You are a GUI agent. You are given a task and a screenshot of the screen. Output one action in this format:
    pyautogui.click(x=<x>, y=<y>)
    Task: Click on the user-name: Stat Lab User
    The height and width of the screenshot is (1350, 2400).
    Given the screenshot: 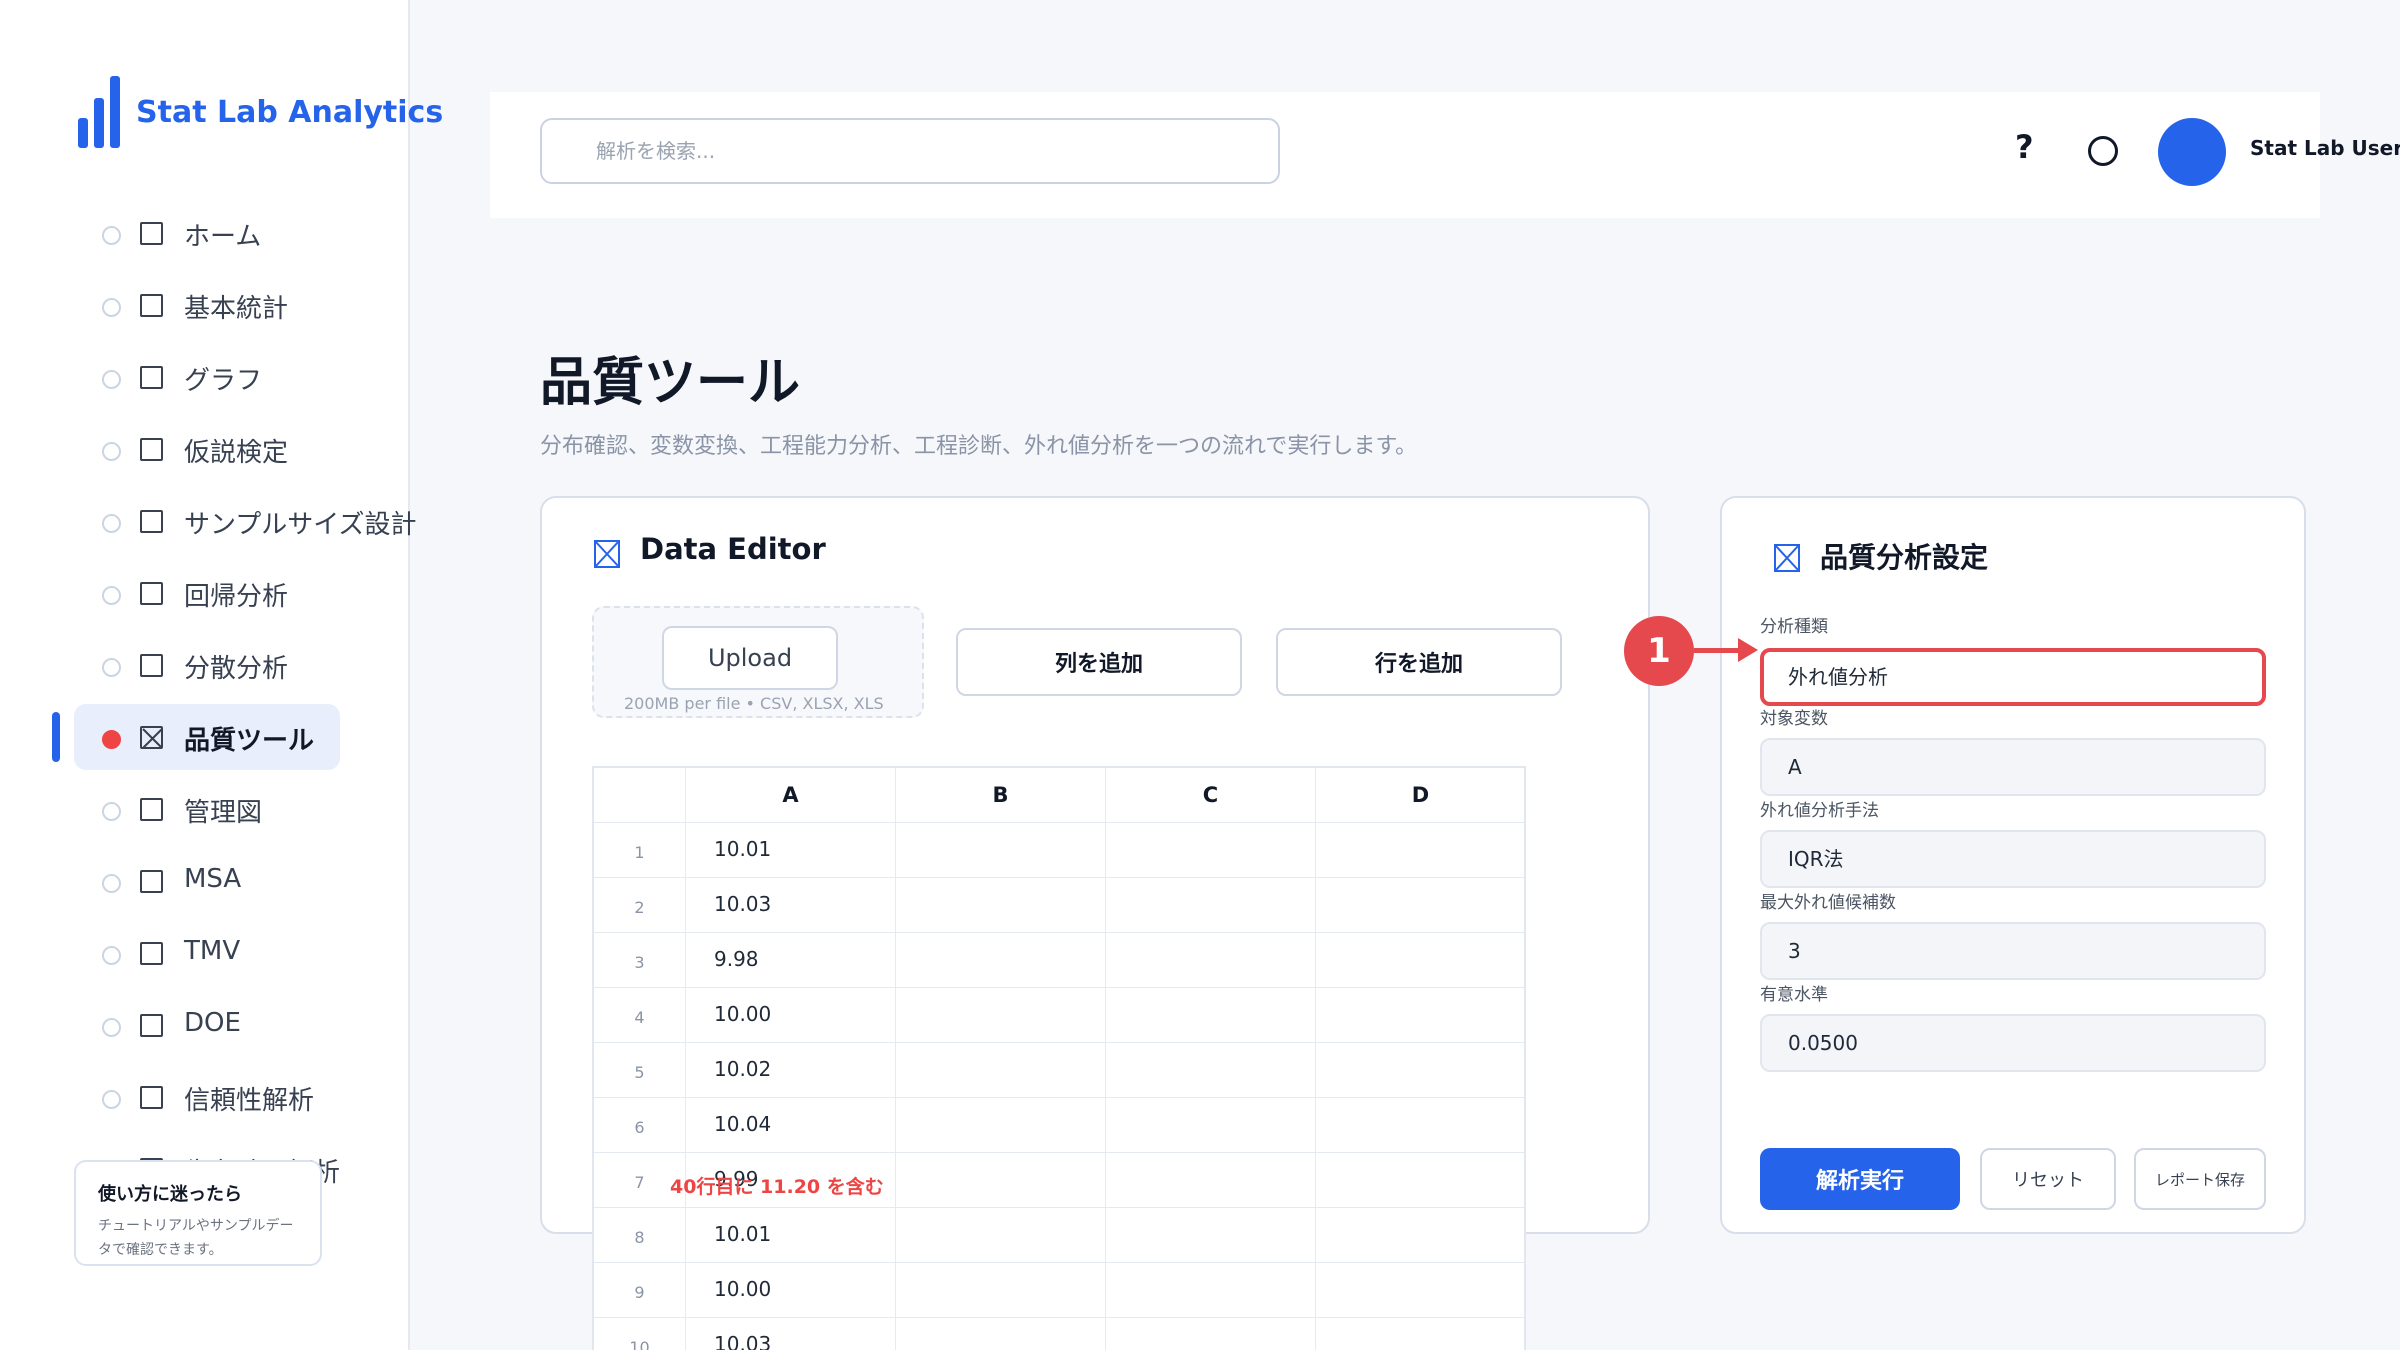 What is the action you would take?
    pyautogui.click(x=2325, y=148)
    